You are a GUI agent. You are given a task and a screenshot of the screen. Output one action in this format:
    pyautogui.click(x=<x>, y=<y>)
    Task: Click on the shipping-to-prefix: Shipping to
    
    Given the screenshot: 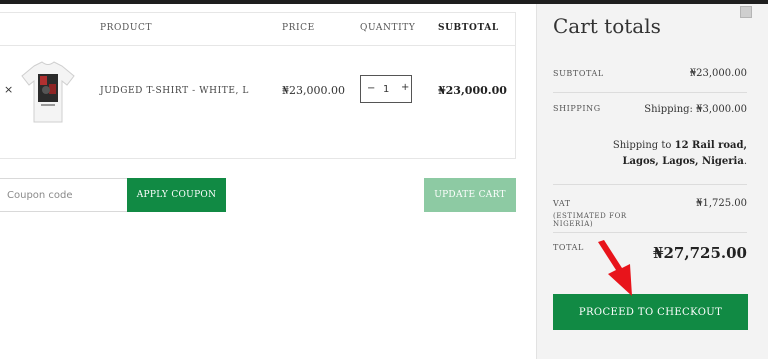 What is the action you would take?
    pyautogui.click(x=642, y=145)
    